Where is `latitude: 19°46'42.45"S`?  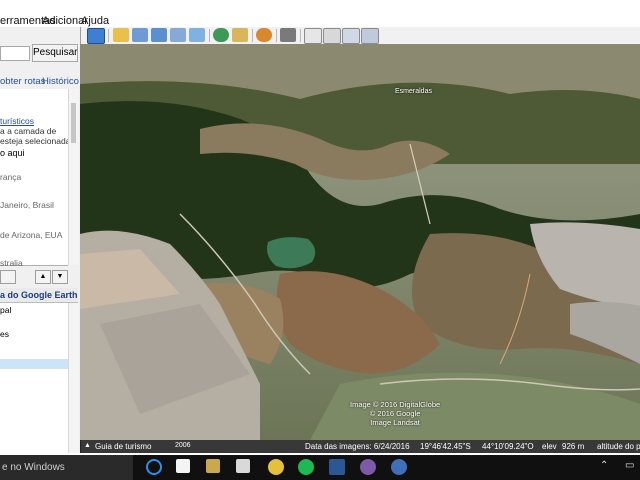 latitude: 19°46'42.45"S is located at coordinates (445, 446).